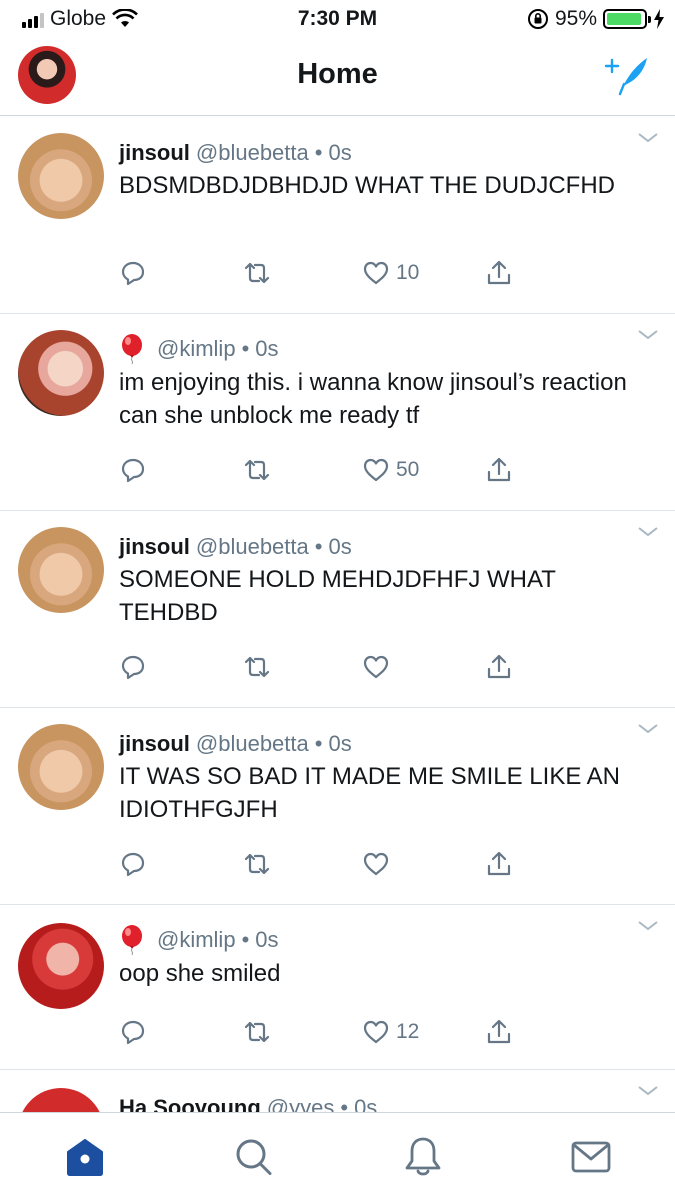 The height and width of the screenshot is (1200, 675). I want to click on compose-tweet-icon, so click(627, 76).